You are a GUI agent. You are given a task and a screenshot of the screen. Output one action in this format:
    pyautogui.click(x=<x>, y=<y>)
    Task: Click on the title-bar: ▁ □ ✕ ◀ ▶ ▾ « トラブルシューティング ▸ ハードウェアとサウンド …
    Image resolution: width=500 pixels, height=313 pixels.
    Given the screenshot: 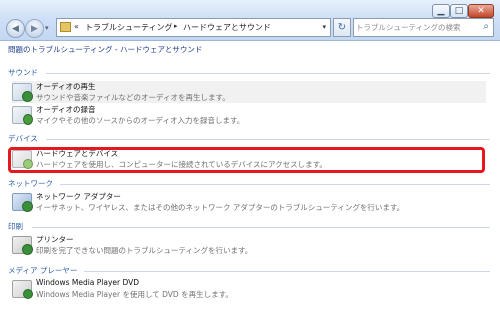 What is the action you would take?
    pyautogui.click(x=250, y=20)
    